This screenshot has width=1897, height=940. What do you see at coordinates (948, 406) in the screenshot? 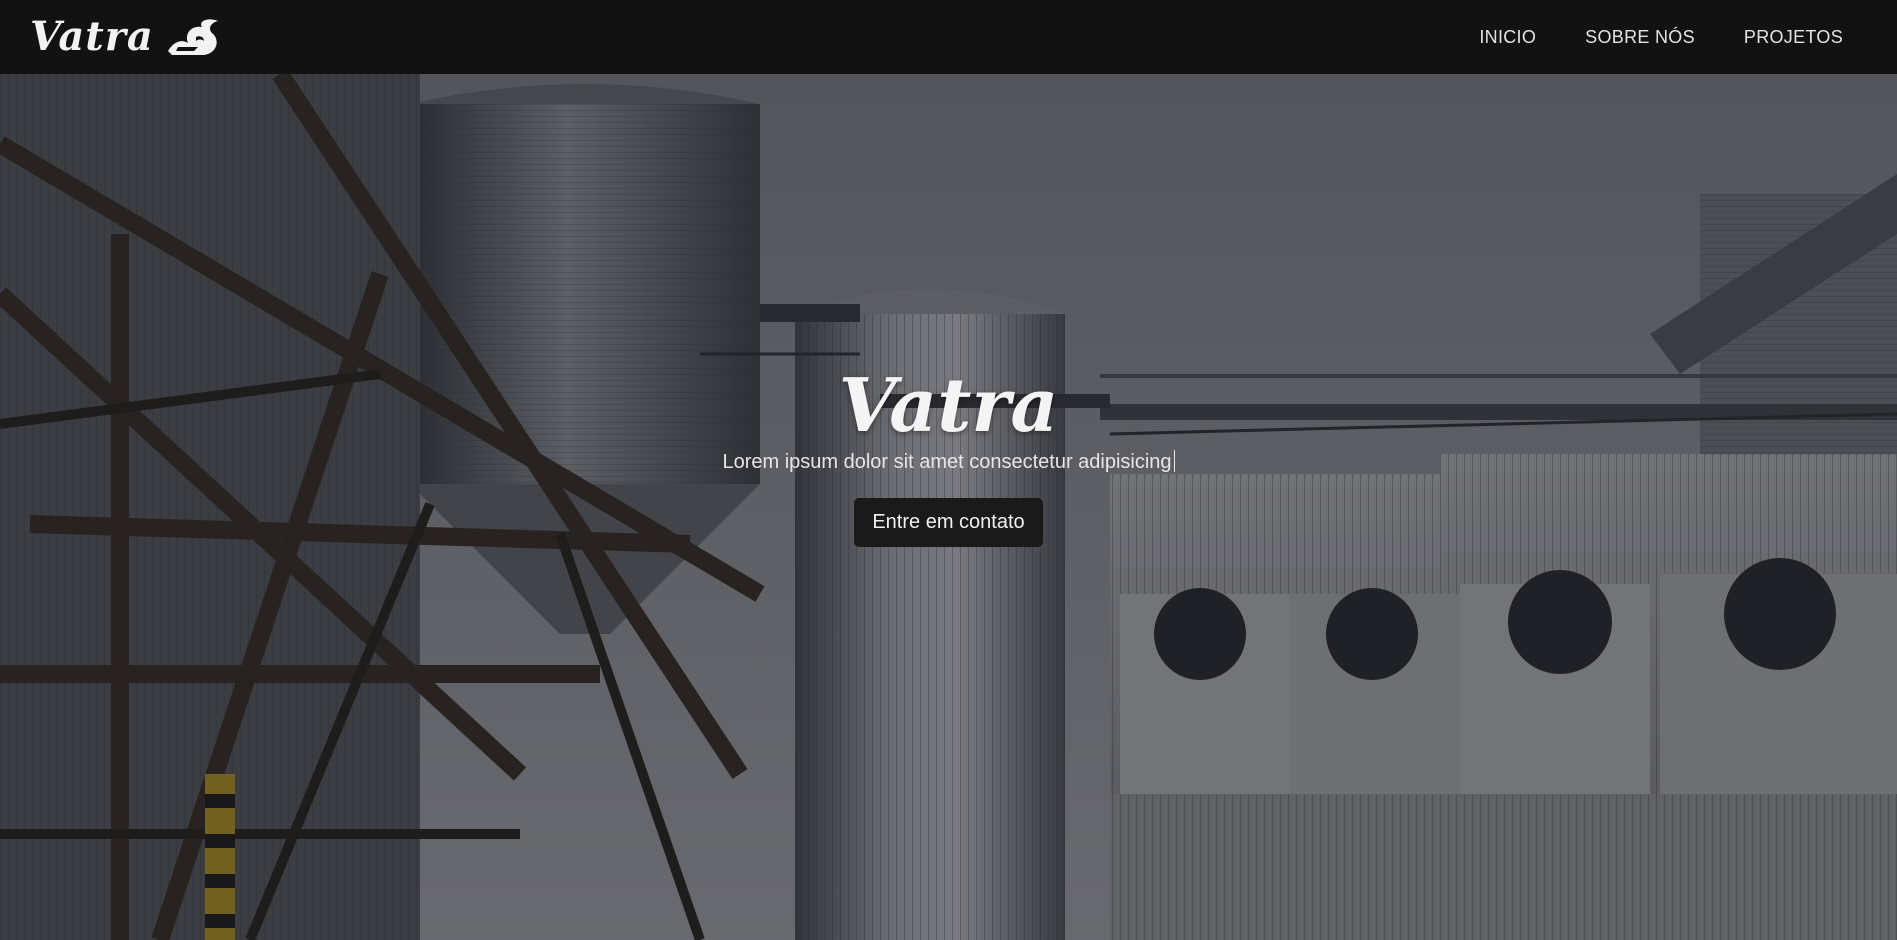
I see `hero-title: Vatra` at bounding box center [948, 406].